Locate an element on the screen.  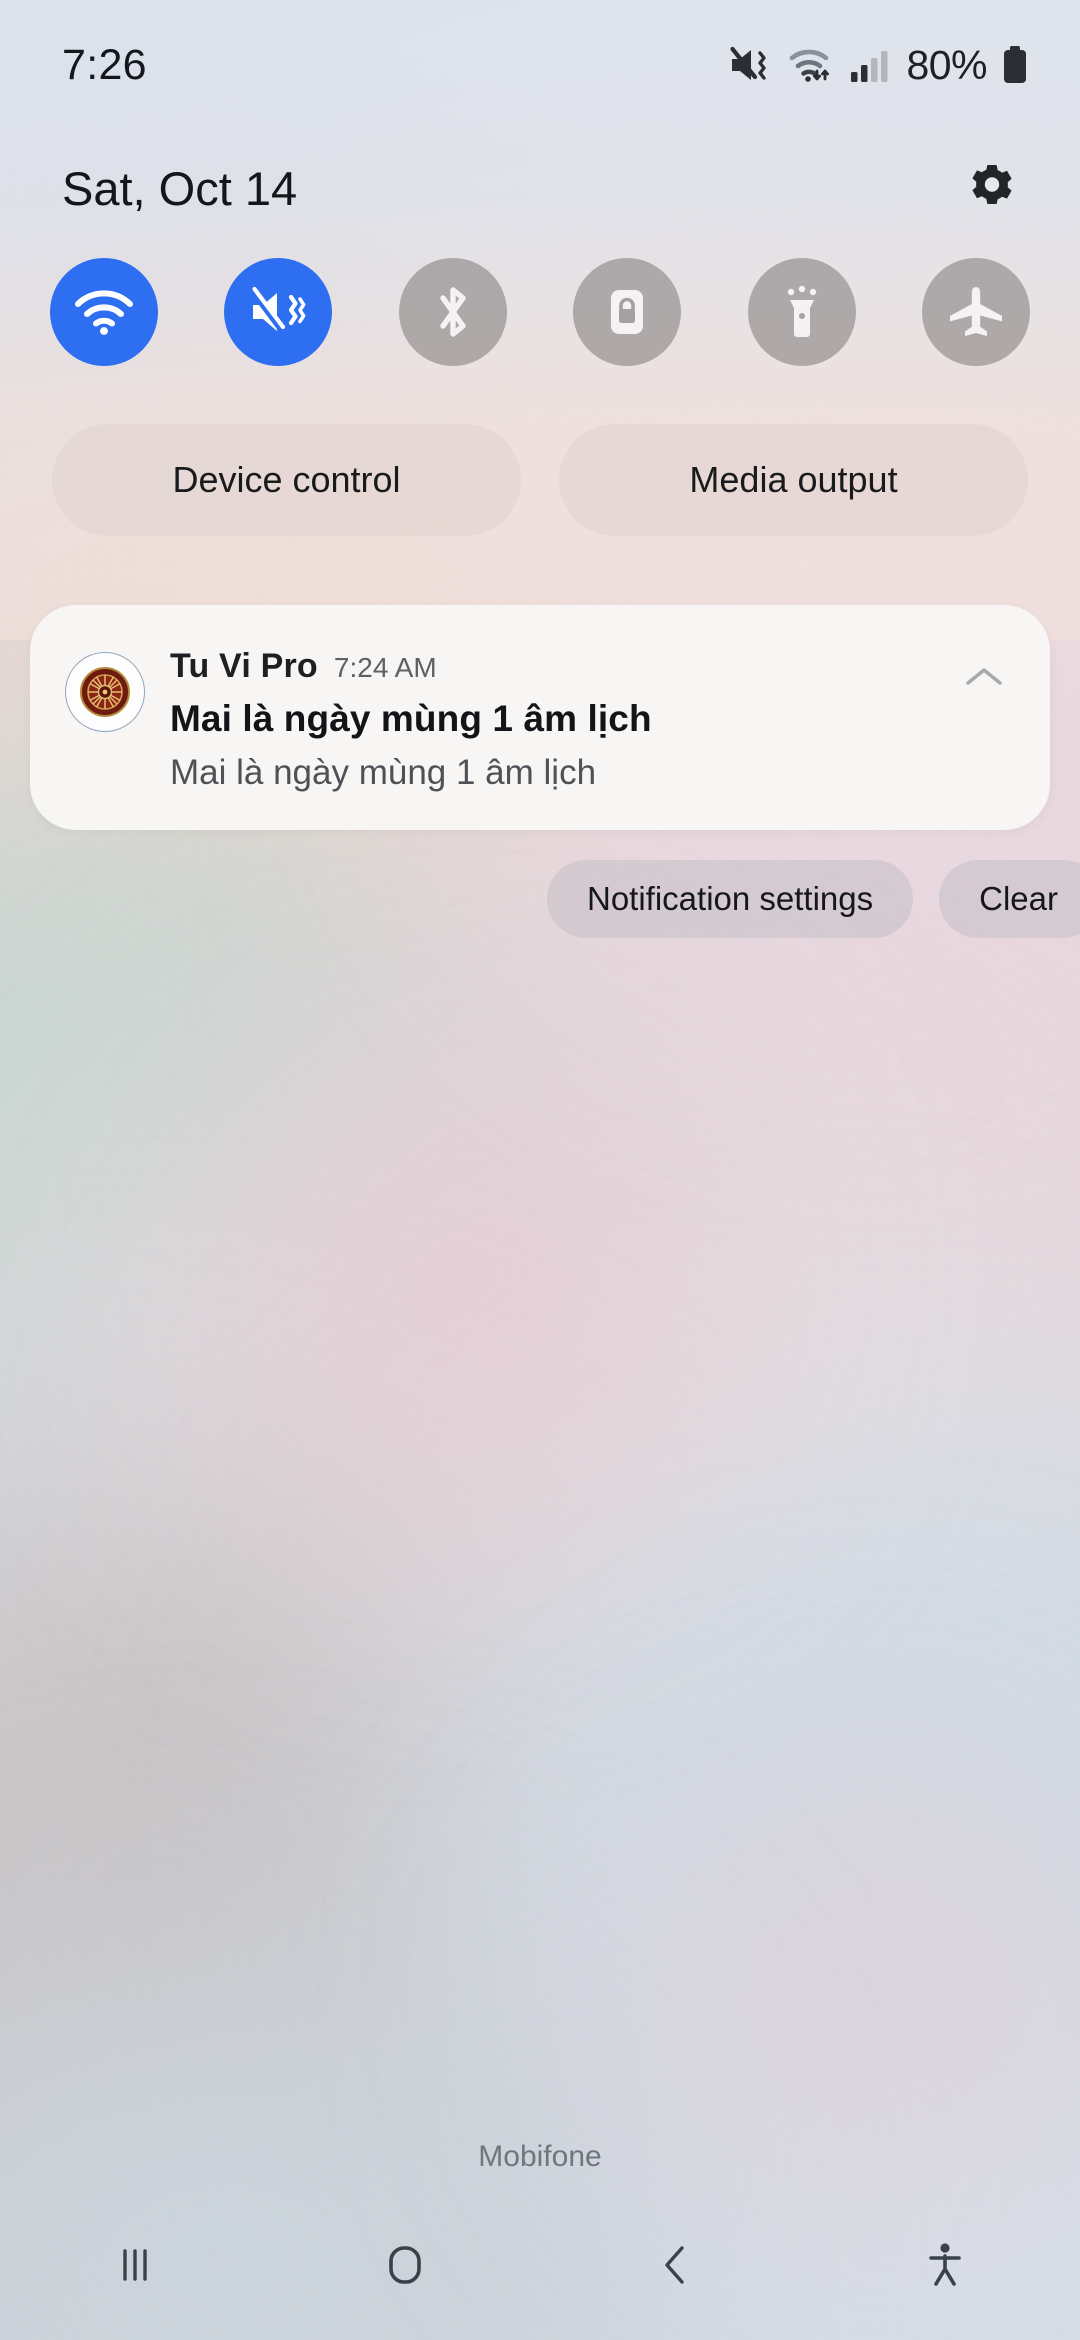
bluetooth-icon is located at coordinates (453, 312).